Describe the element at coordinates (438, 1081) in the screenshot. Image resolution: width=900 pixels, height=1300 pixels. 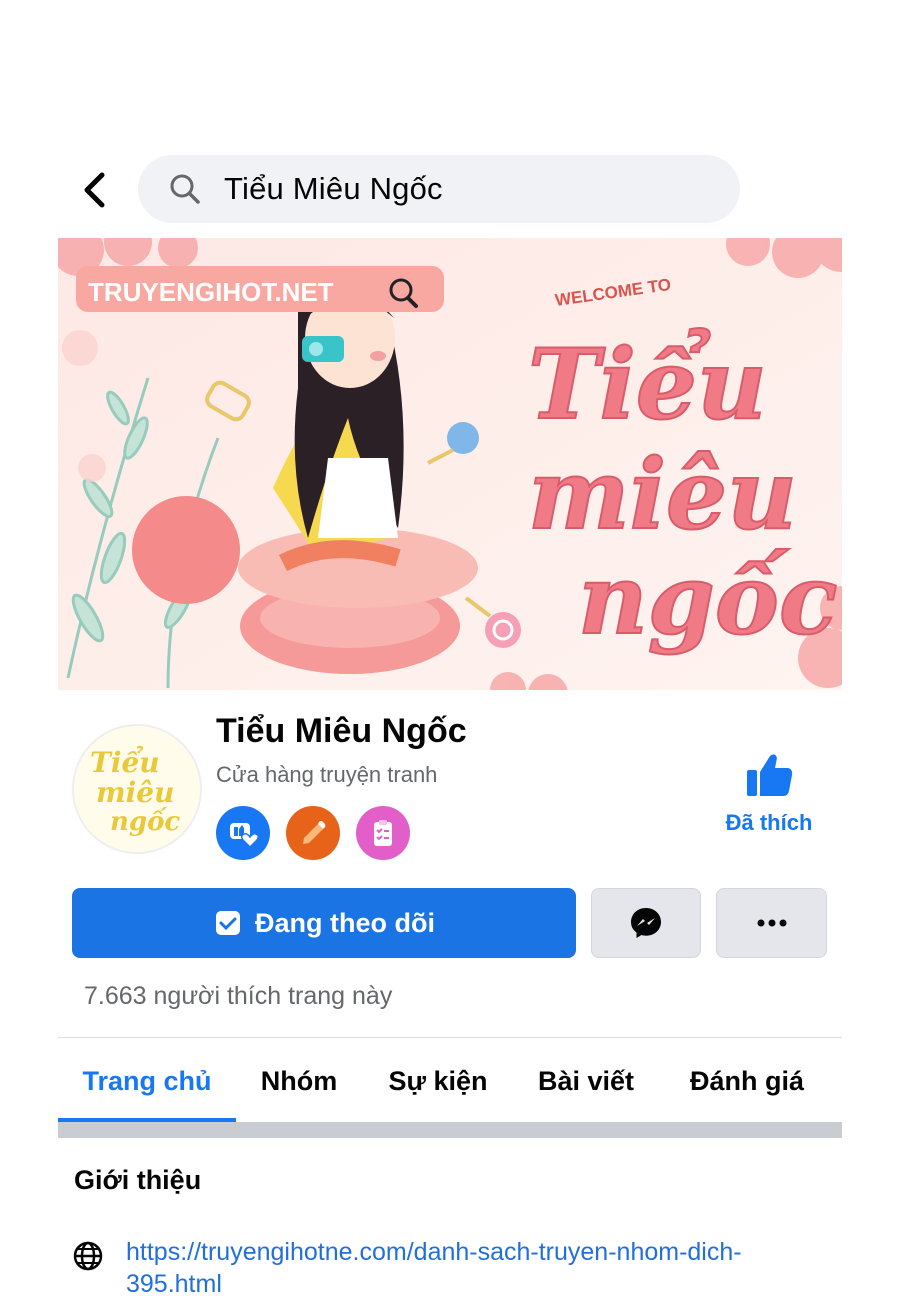
I see `tab-events: Sự kiện` at that location.